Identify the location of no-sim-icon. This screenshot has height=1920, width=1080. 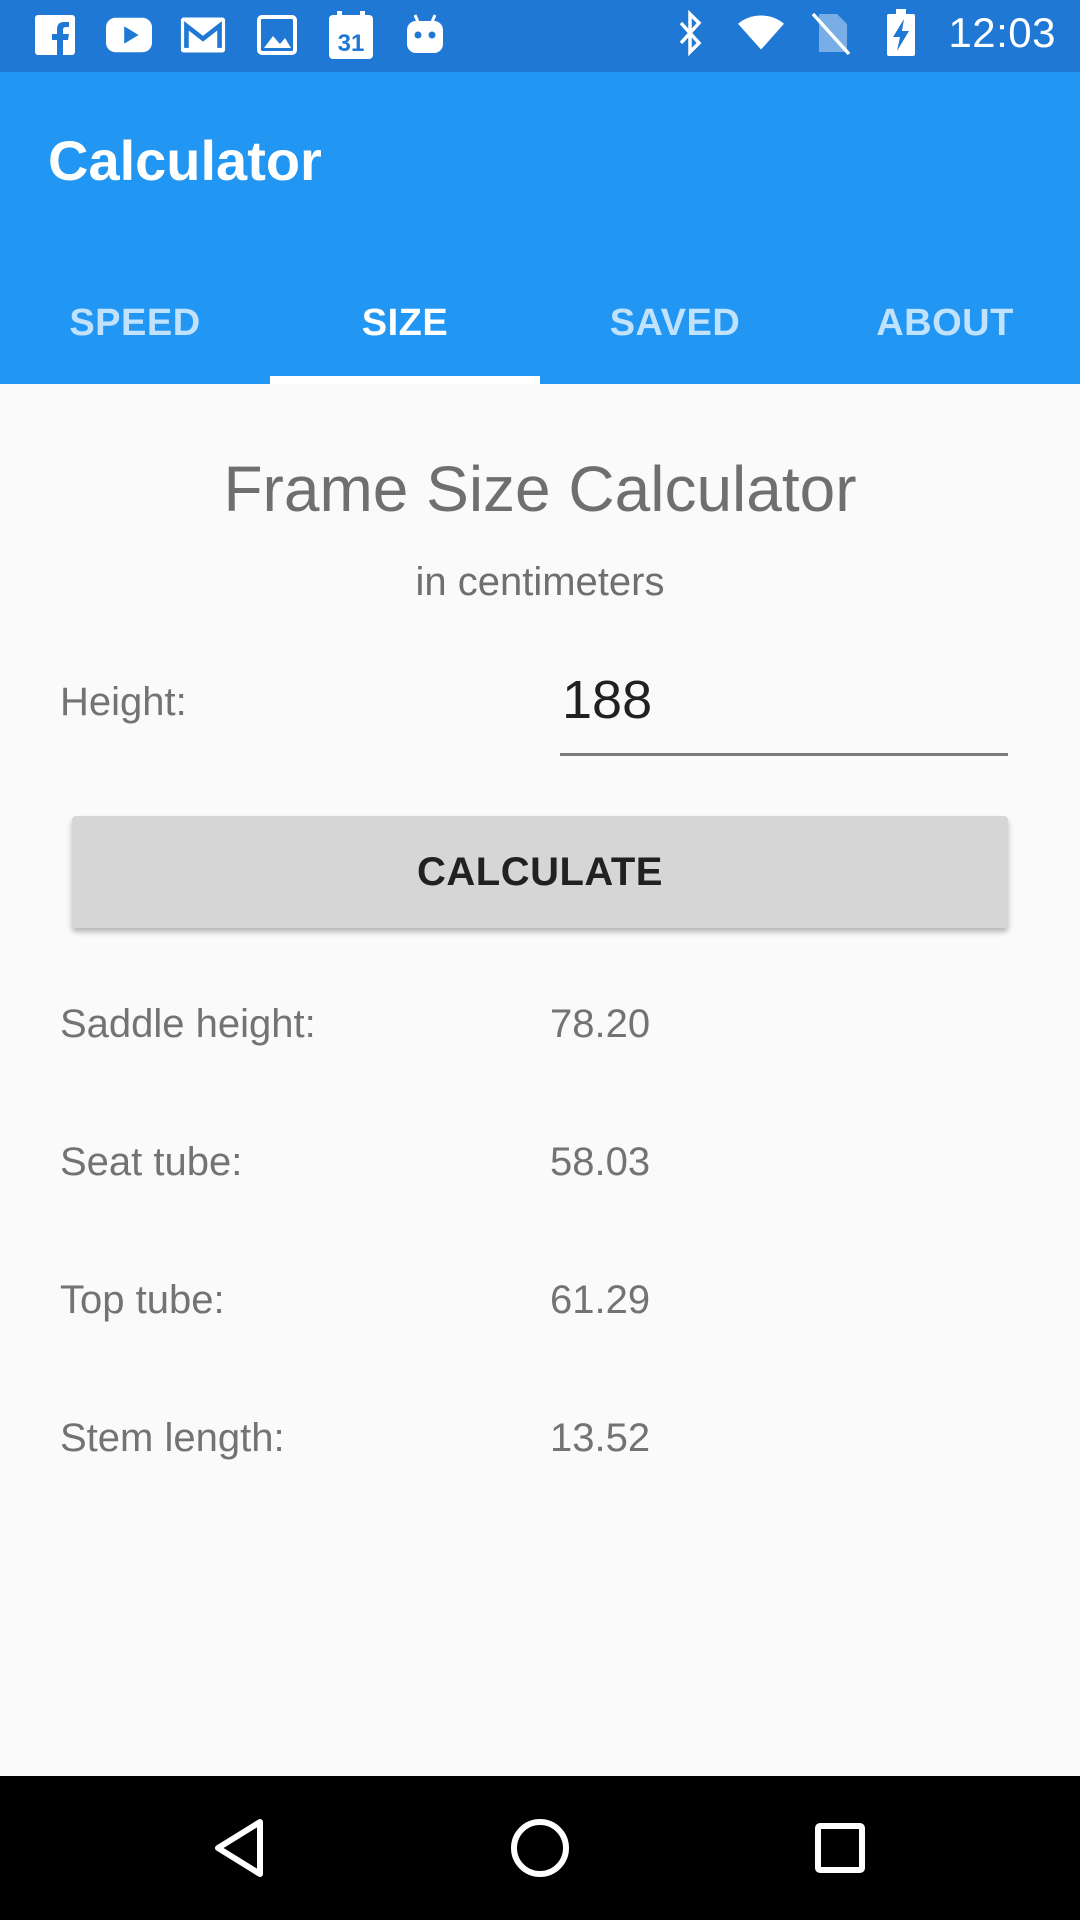
(831, 33).